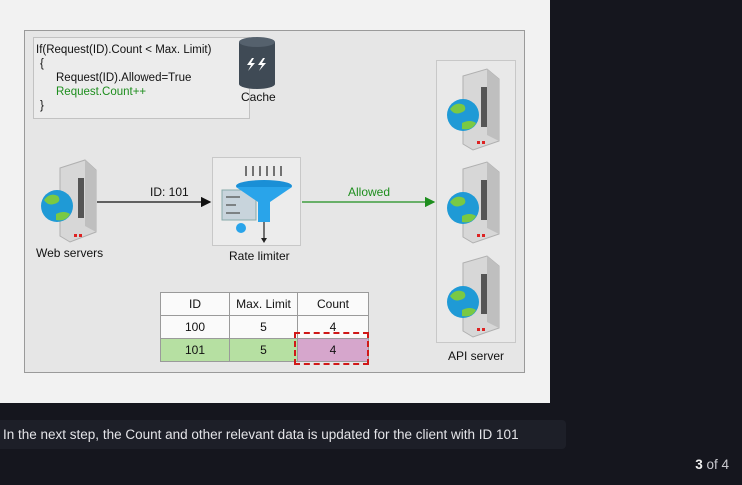  What do you see at coordinates (195, 350) in the screenshot?
I see `table-cell: 101` at bounding box center [195, 350].